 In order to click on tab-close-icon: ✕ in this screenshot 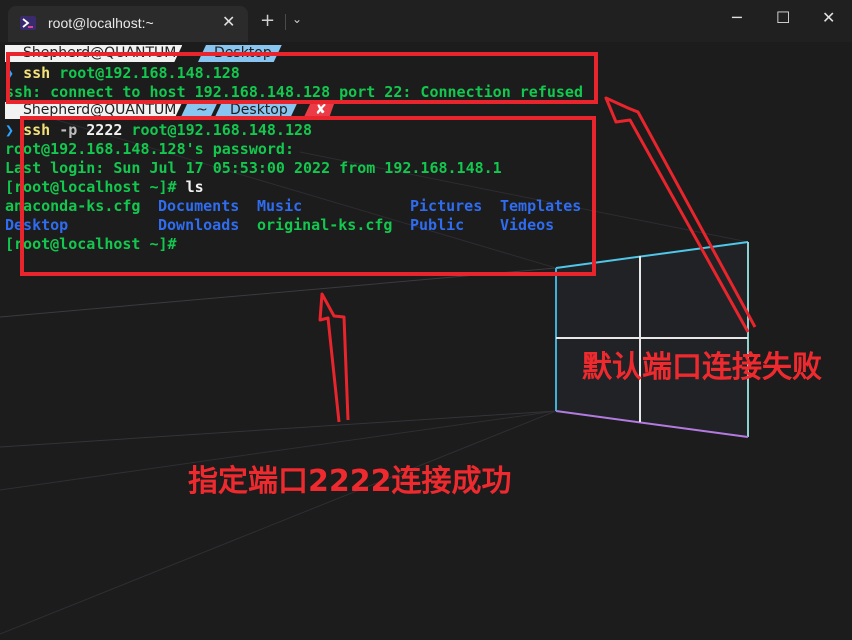, I will do `click(228, 21)`.